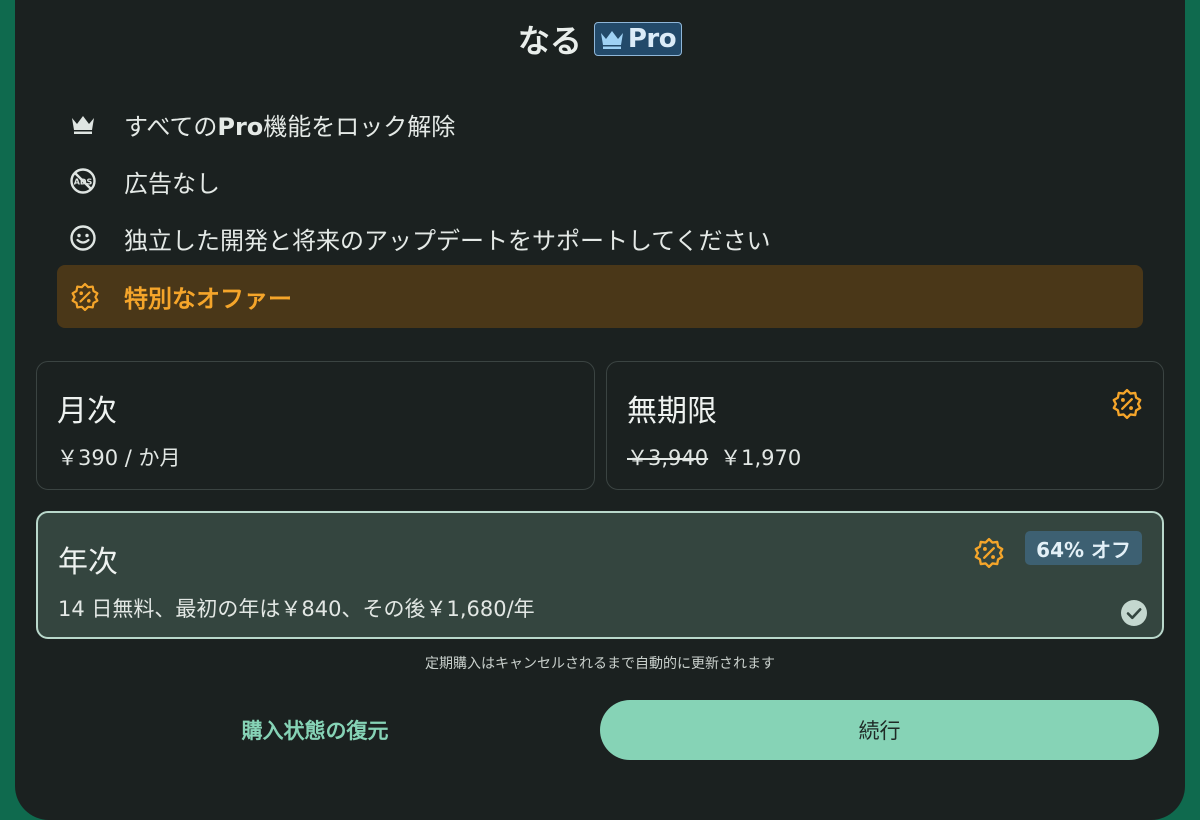 The height and width of the screenshot is (820, 1200). Describe the element at coordinates (600, 296) in the screenshot. I see `special-offer-banner: 特別なオファー` at that location.